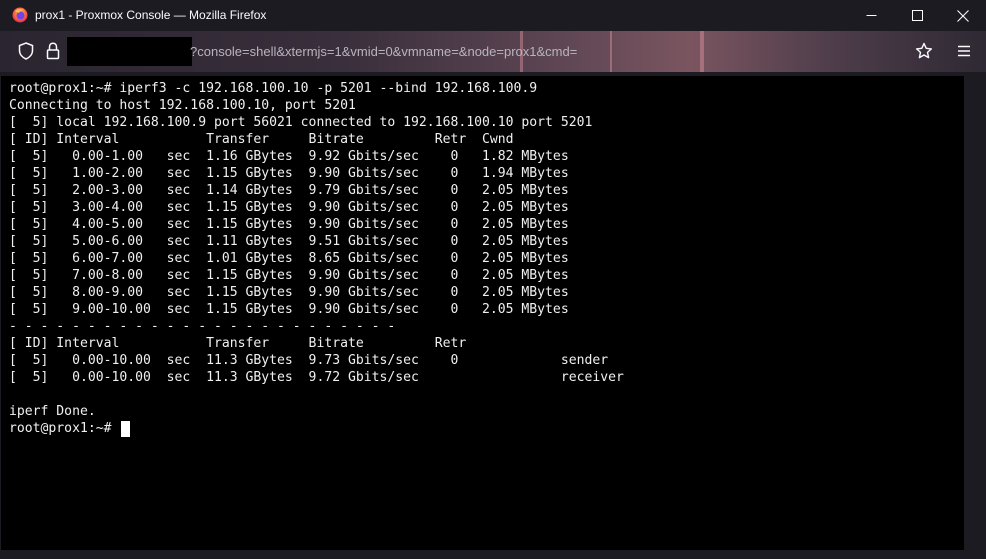  I want to click on minimize-icon, so click(871, 15).